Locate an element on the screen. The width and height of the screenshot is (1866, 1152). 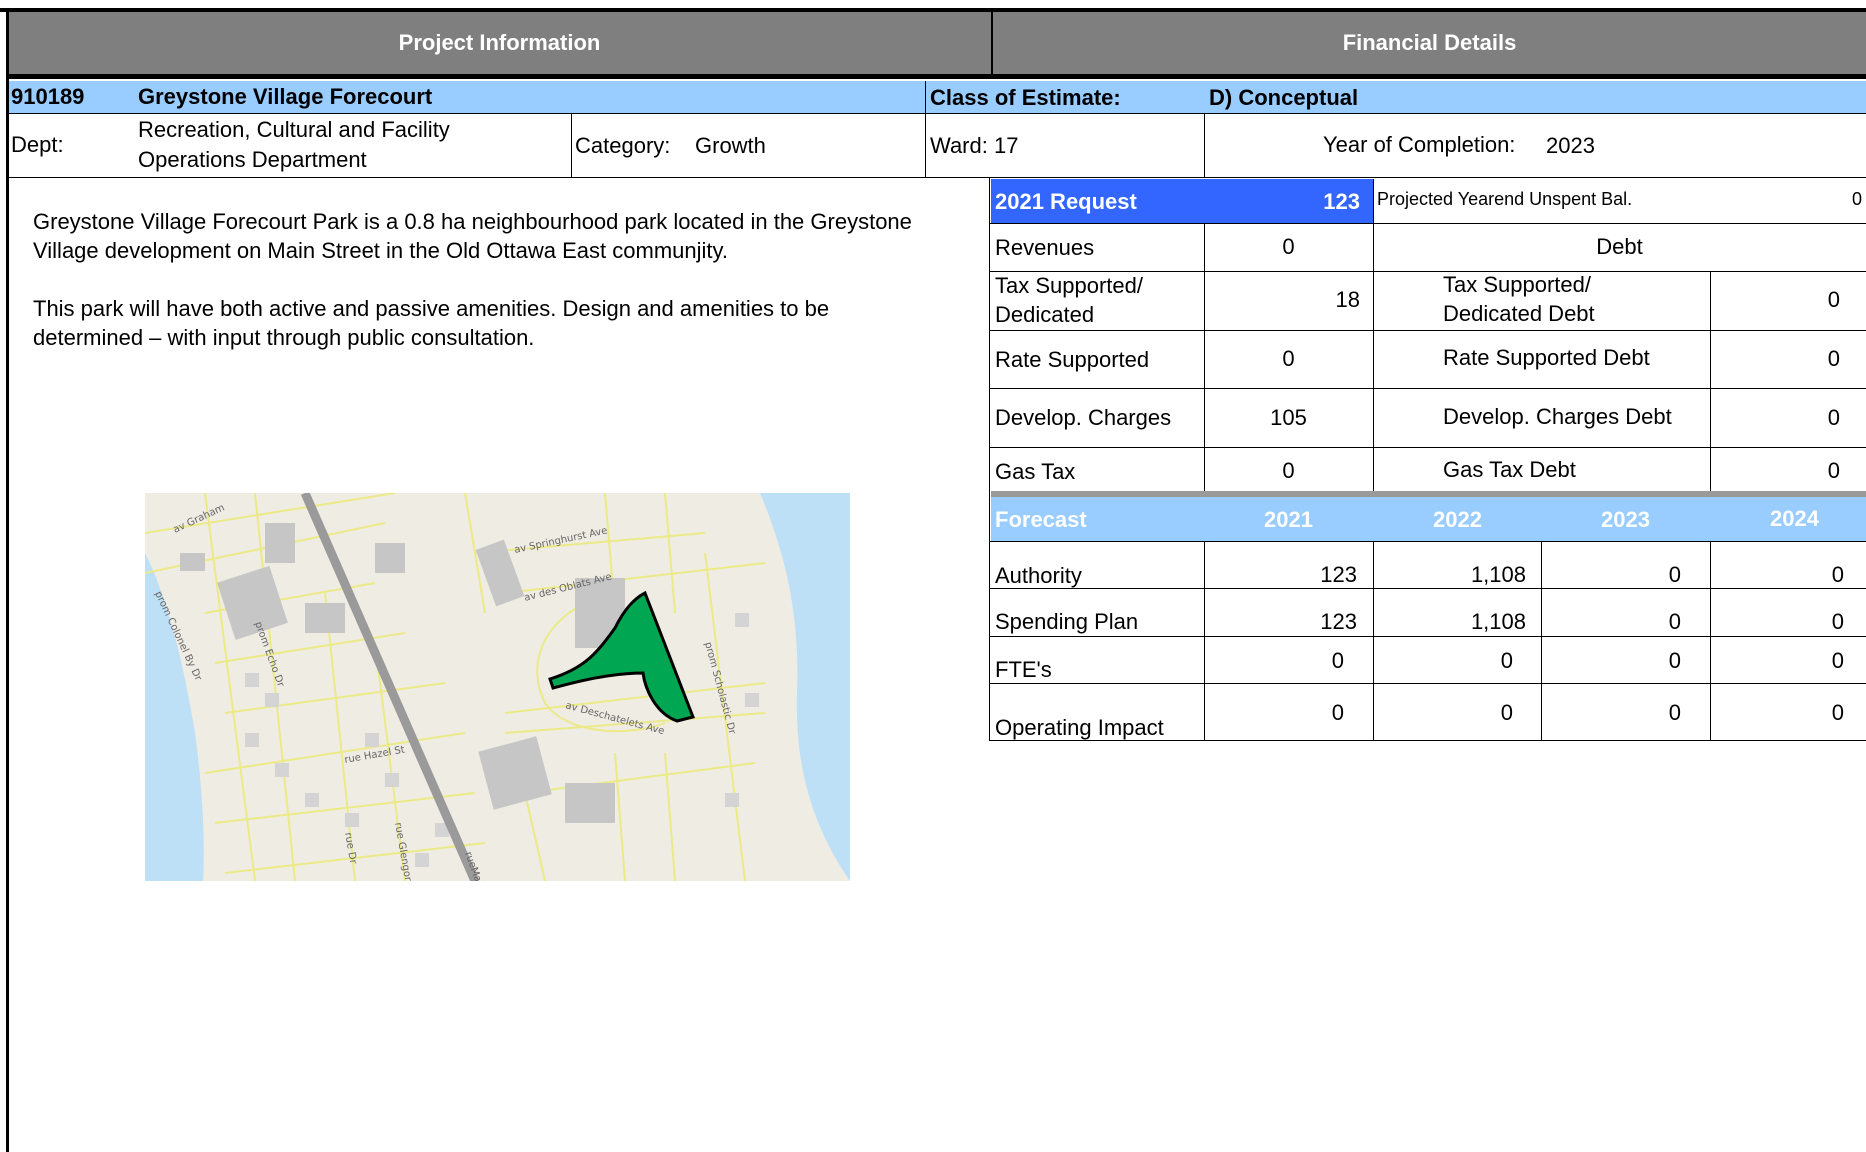
completion-value: 2023 is located at coordinates (1570, 145).